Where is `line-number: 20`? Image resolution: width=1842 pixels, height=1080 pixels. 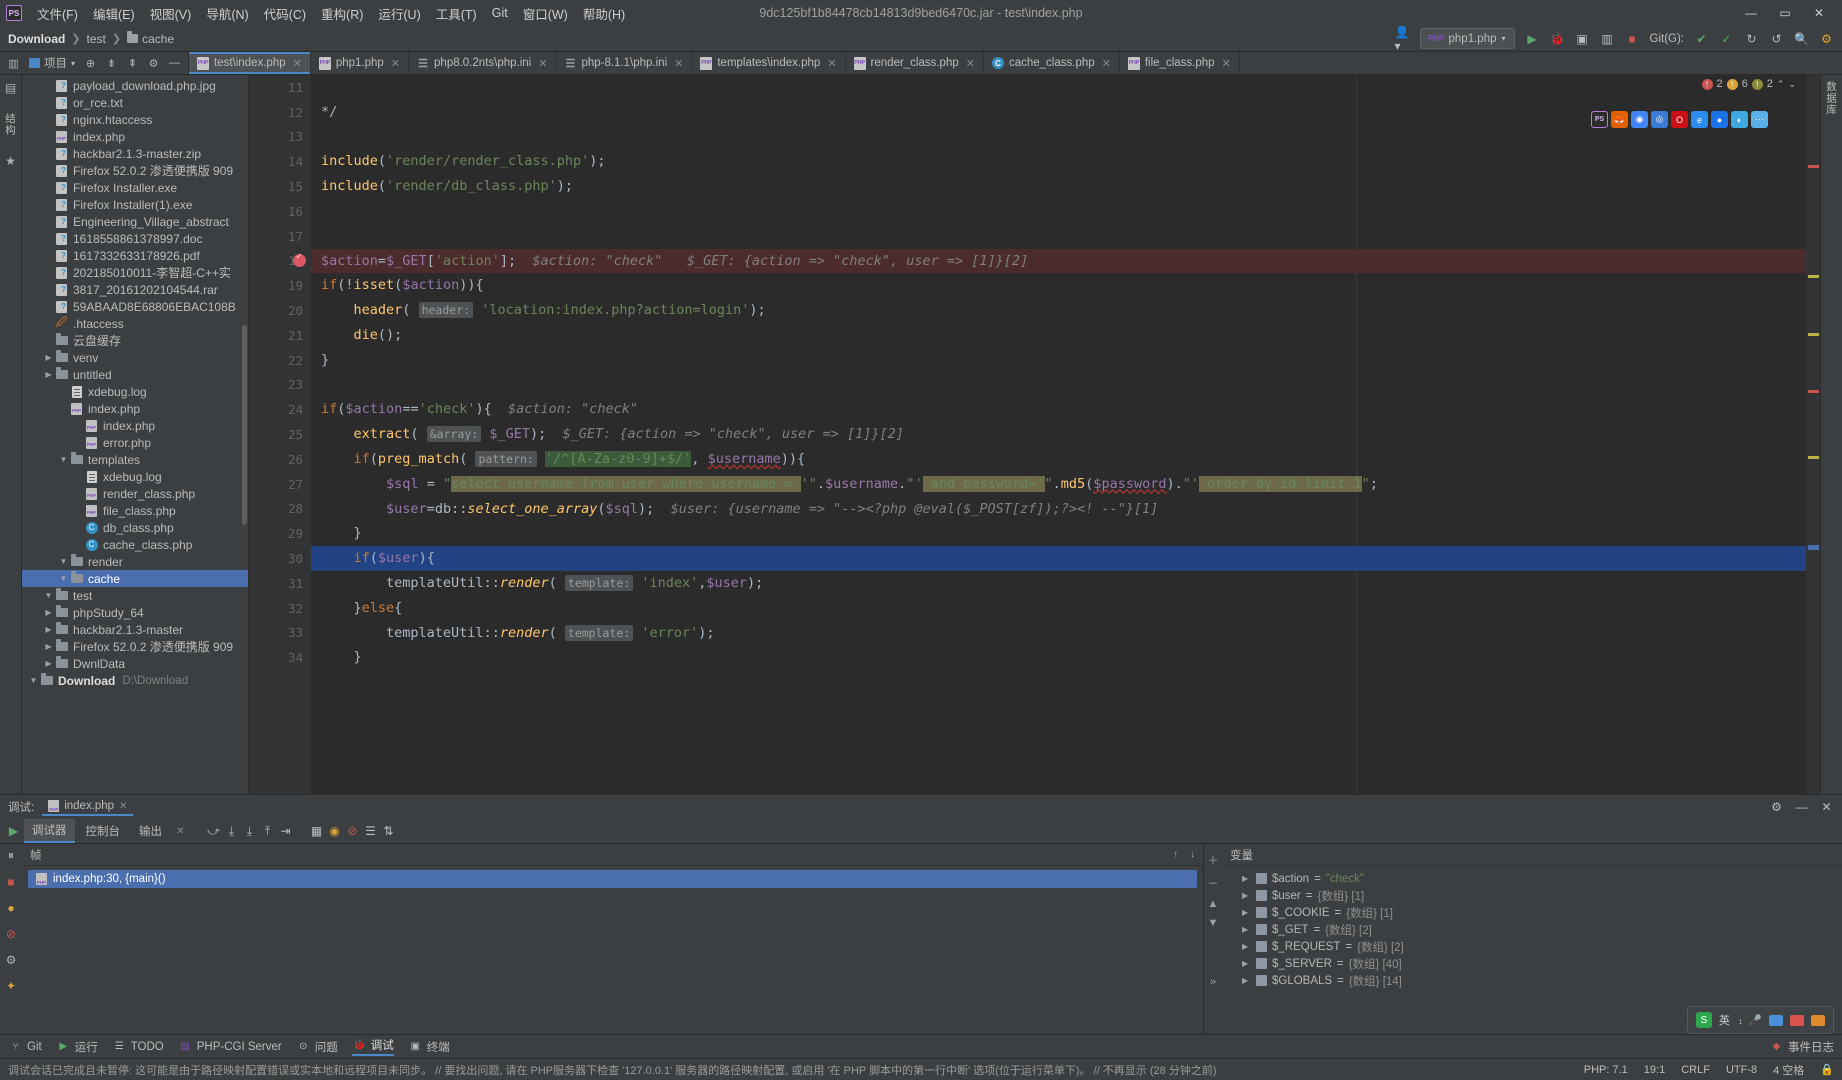
line-number: 20 is located at coordinates (280, 310).